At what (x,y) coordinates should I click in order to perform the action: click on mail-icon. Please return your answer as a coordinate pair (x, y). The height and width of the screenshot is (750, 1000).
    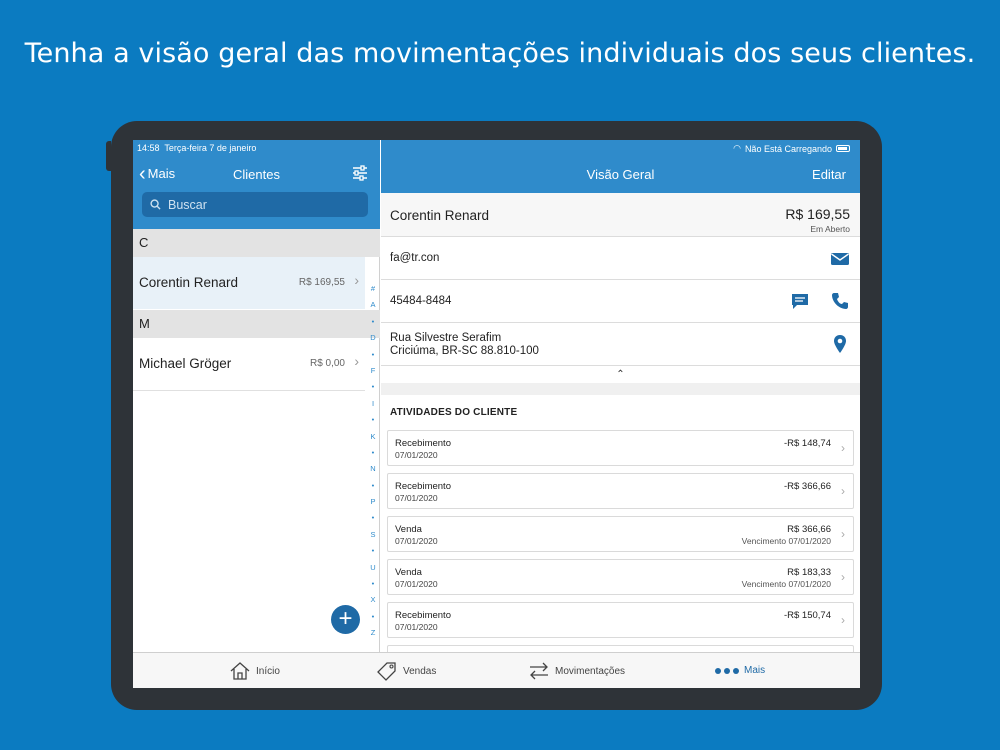
    Looking at the image, I should click on (840, 259).